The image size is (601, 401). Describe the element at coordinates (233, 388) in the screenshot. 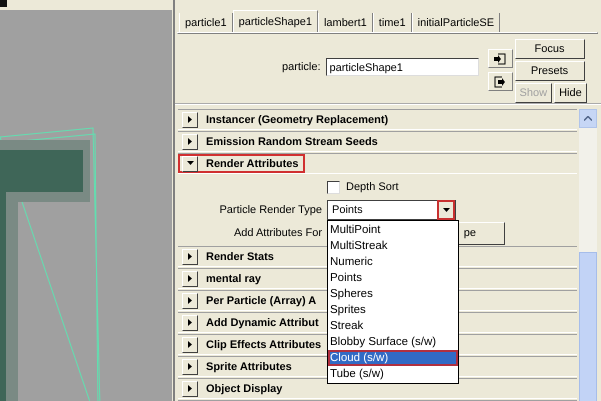

I see `section-header: Object Display` at that location.